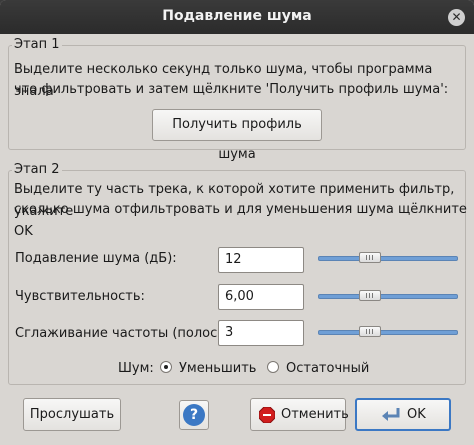 This screenshot has width=474, height=445. Describe the element at coordinates (327, 368) in the screenshot. I see `radio-residue-label: Остаточный` at that location.